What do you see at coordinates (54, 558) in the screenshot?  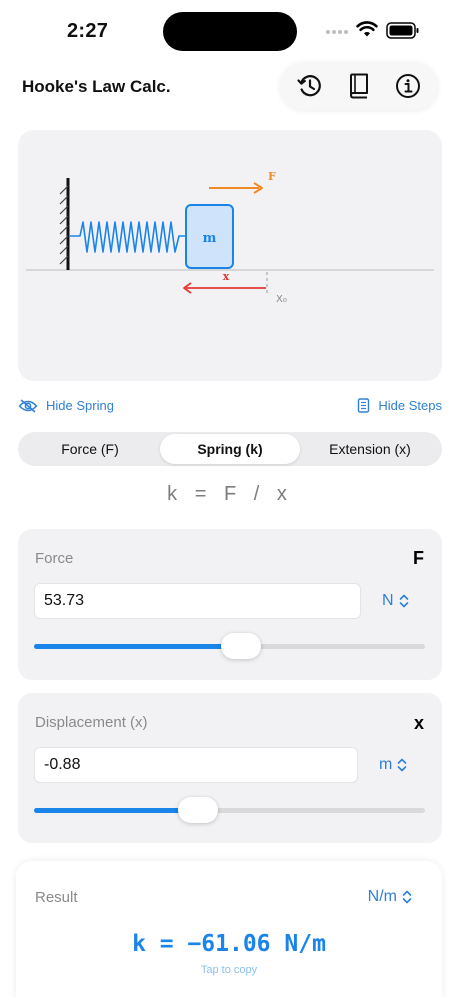 I see `force-label: Force` at bounding box center [54, 558].